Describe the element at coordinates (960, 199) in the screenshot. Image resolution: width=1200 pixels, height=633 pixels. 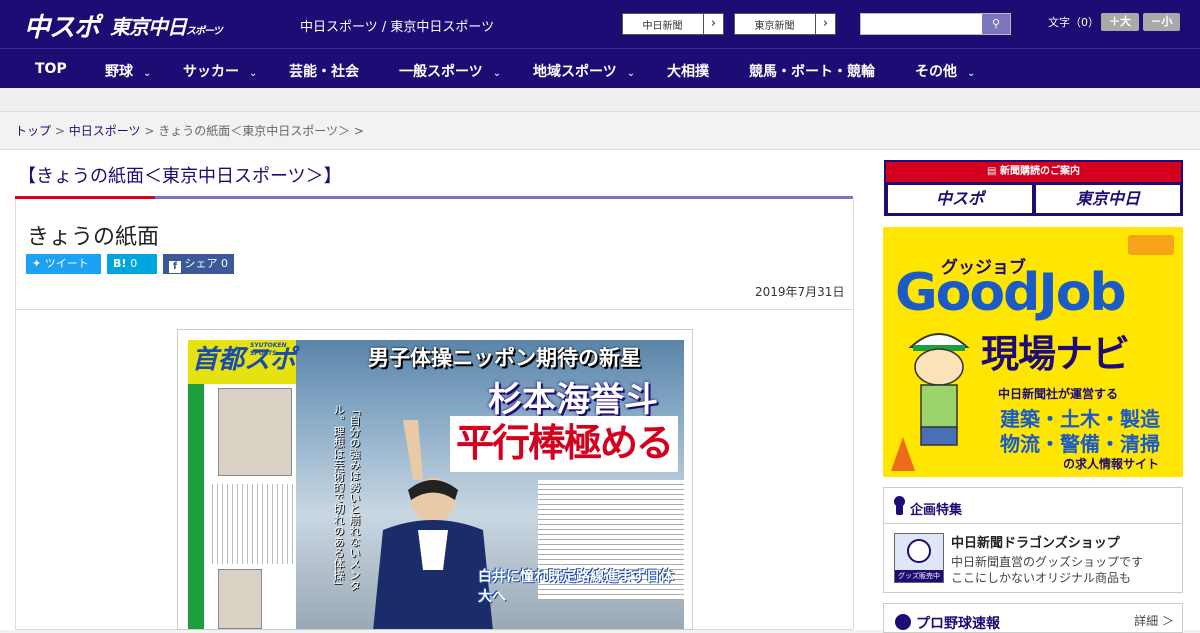
I see `subscribe-chuspo-button: 中スポ` at that location.